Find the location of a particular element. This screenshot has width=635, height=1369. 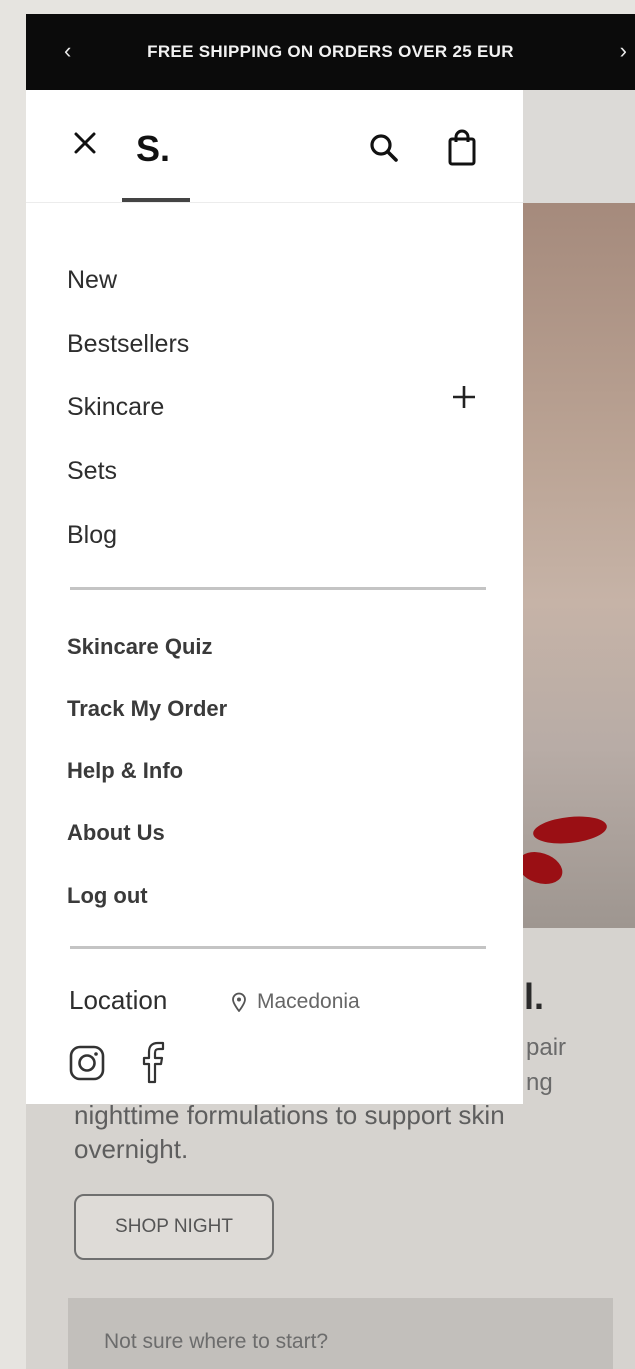

nav-item-skincare: Skincare is located at coordinates (115, 407).